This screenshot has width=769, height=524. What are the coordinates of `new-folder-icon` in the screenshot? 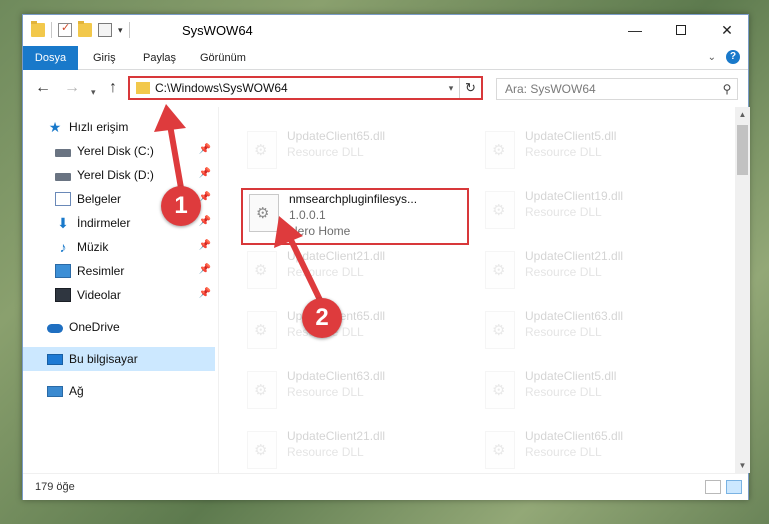 It's located at (85, 29).